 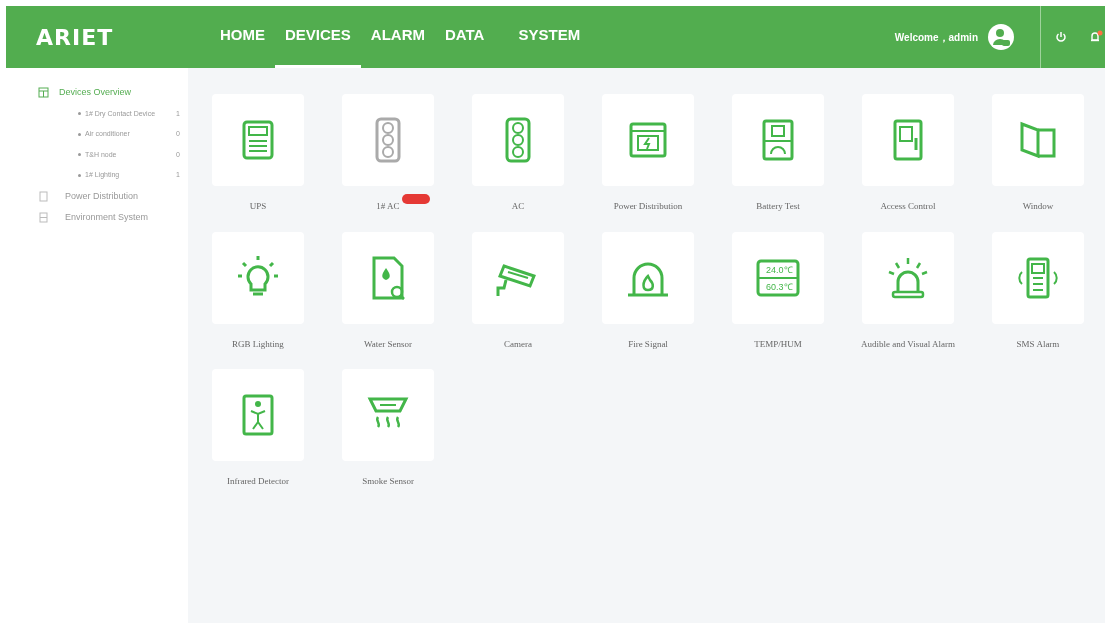 I want to click on device-label: Power Distribution, so click(x=648, y=206).